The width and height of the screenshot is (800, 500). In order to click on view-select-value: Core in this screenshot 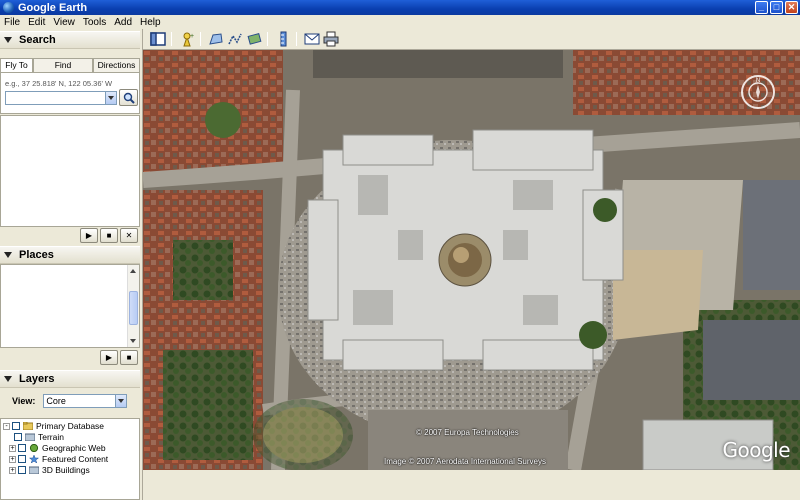, I will do `click(56, 401)`.